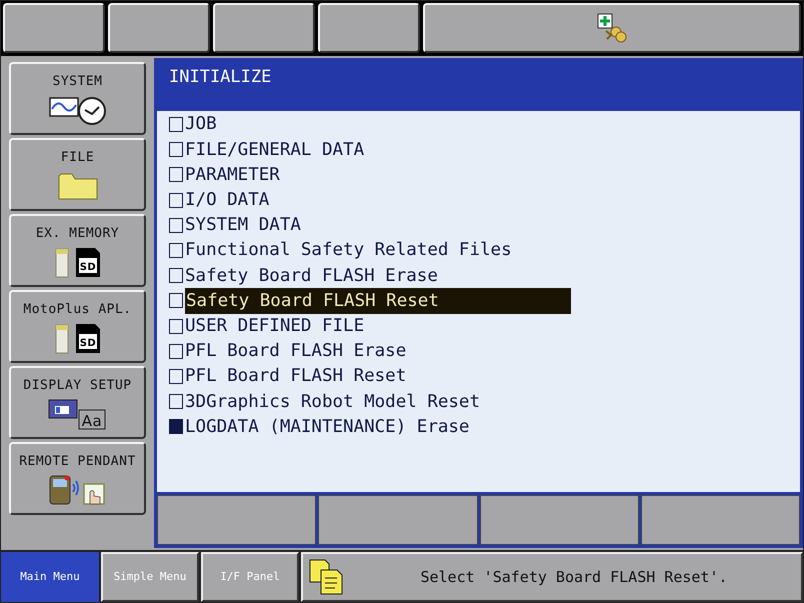 The image size is (804, 603). Describe the element at coordinates (77, 174) in the screenshot. I see `sidebar-menu-button: FILE` at that location.